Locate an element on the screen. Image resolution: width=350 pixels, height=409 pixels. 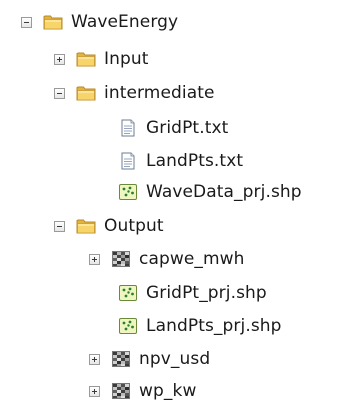
node-label-landpts-txt: LandPts.txt is located at coordinates (195, 161).